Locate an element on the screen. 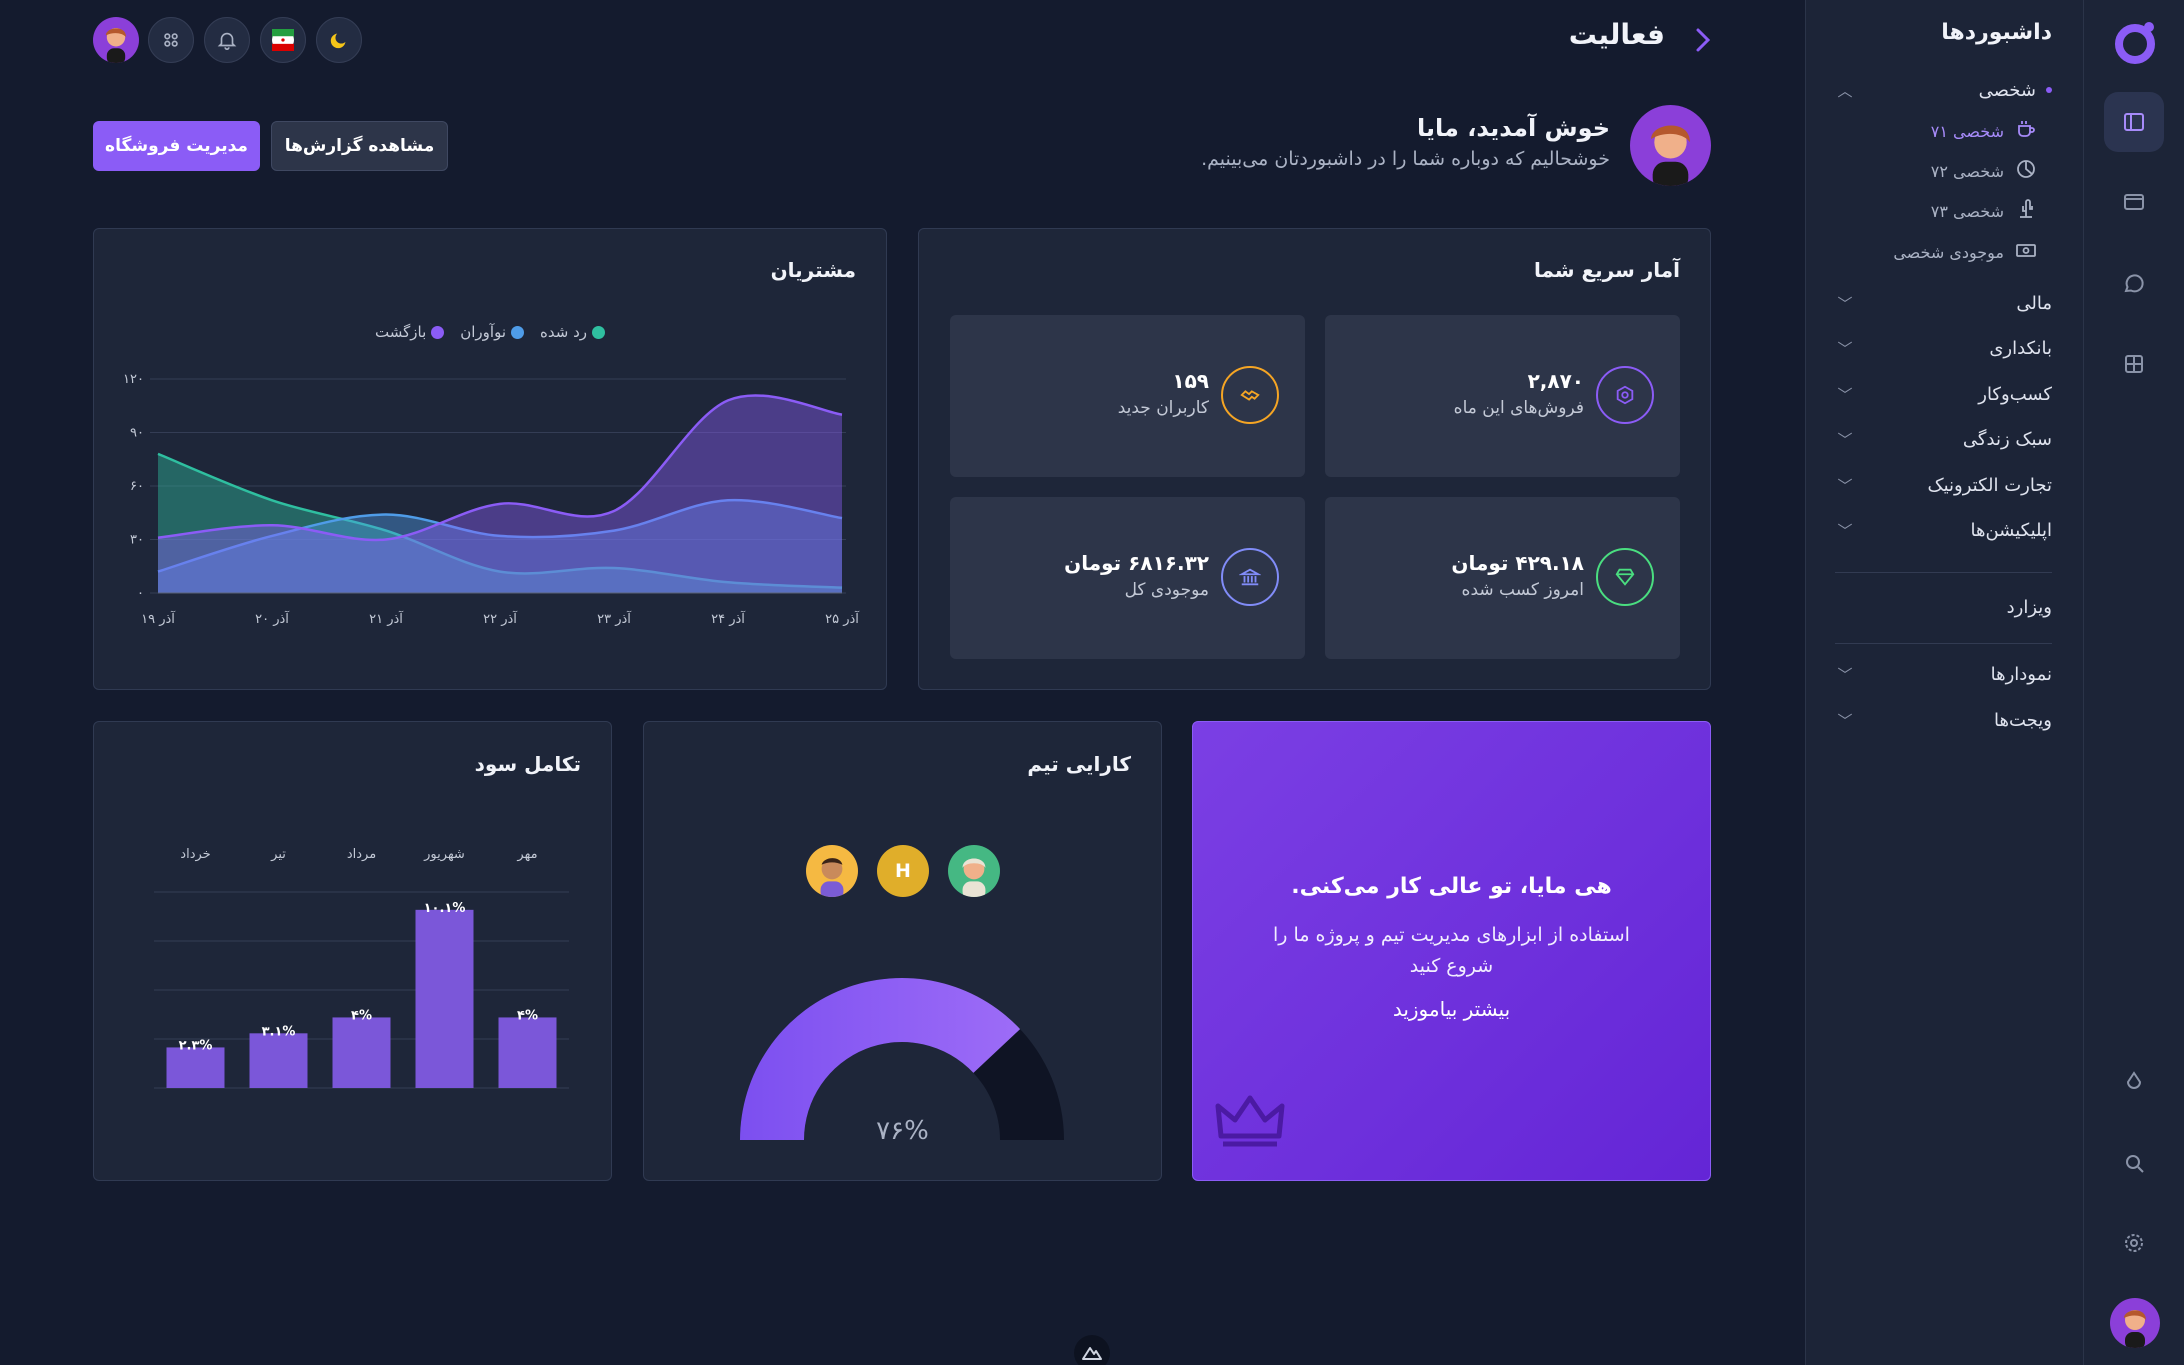  cactus-icon is located at coordinates (2026, 211).